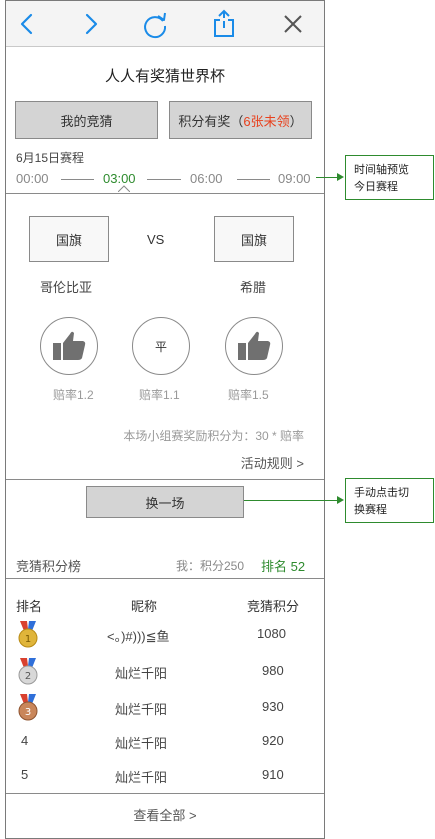 Image resolution: width=435 pixels, height=839 pixels. Describe the element at coordinates (273, 774) in the screenshot. I see `points: 910` at that location.